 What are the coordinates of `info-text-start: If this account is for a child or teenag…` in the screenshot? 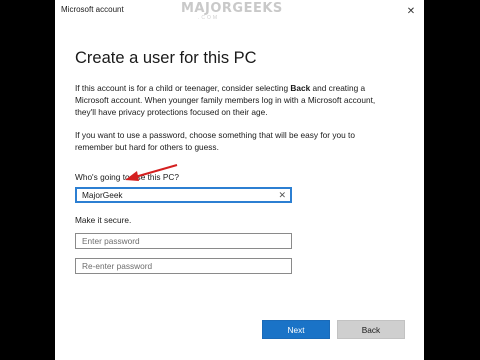 It's located at (183, 88).